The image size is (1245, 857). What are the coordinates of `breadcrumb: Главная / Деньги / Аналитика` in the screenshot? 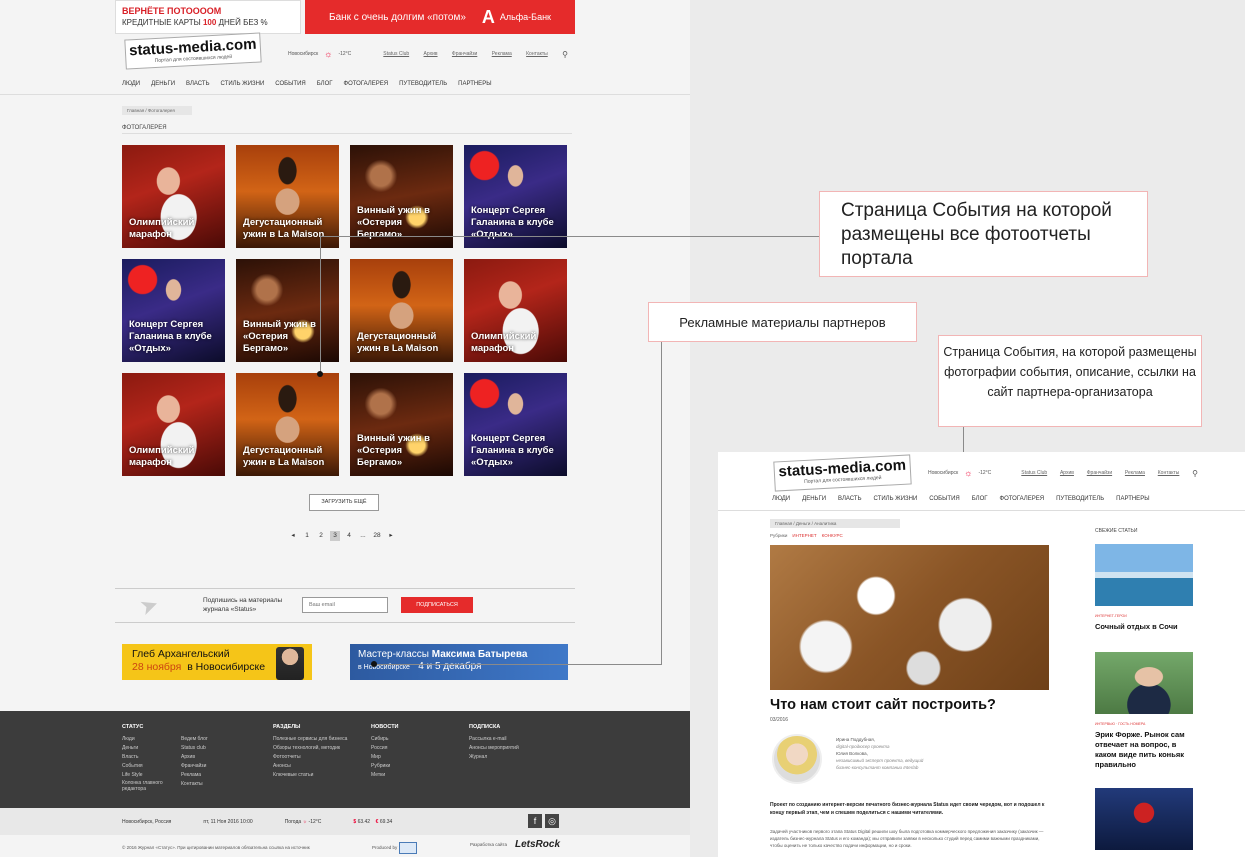 It's located at (835, 523).